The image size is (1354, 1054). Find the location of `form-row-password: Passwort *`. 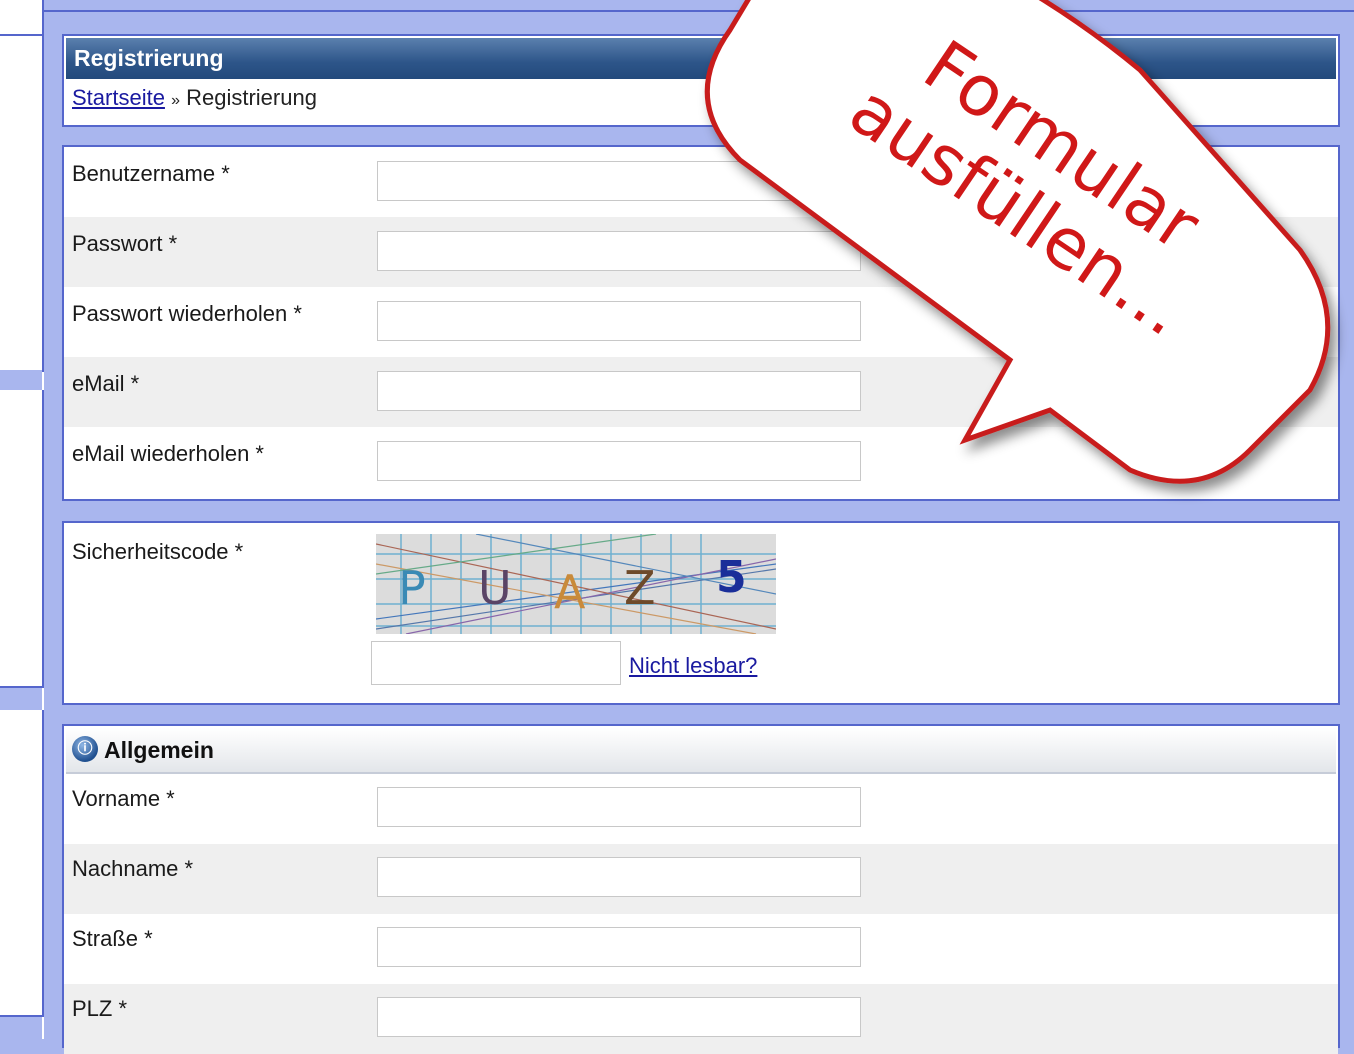

form-row-password: Passwort * is located at coordinates (701, 252).